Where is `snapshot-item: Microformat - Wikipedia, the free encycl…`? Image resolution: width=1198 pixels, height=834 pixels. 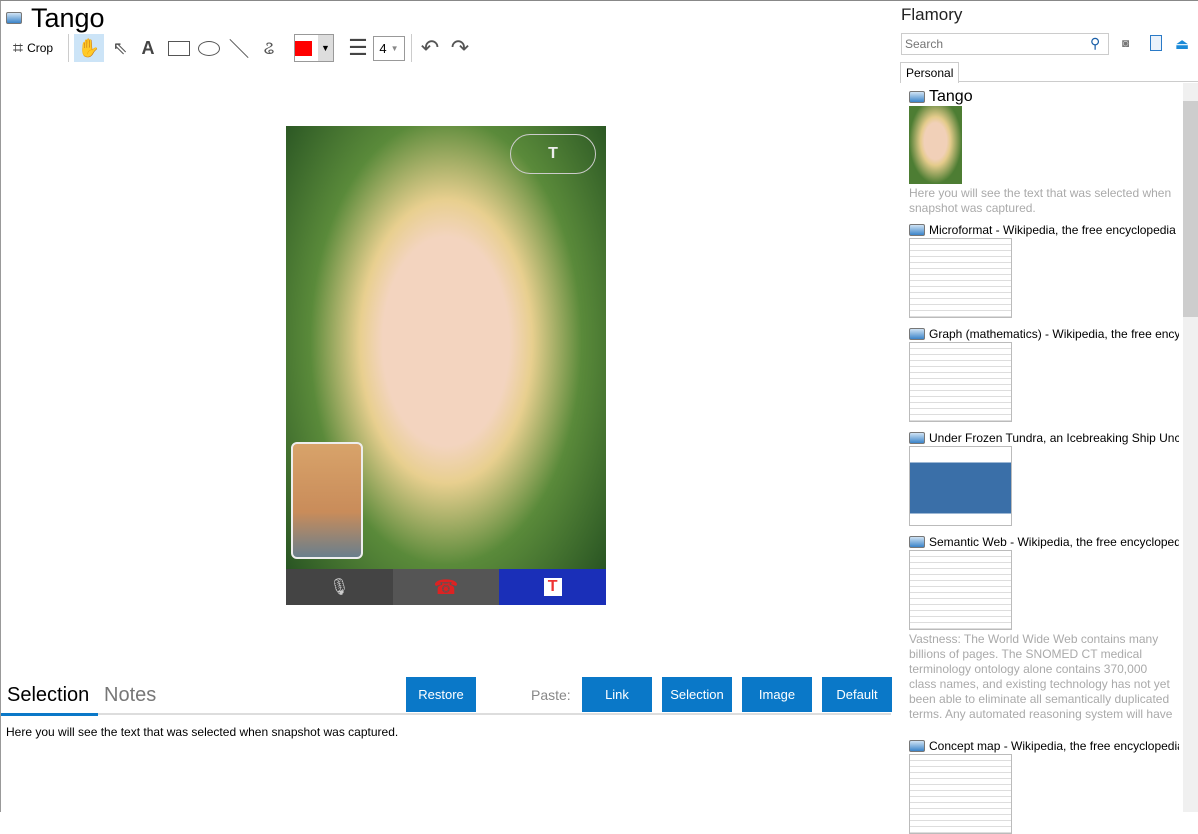
snapshot-item: Microformat - Wikipedia, the free encycl… is located at coordinates (1044, 270).